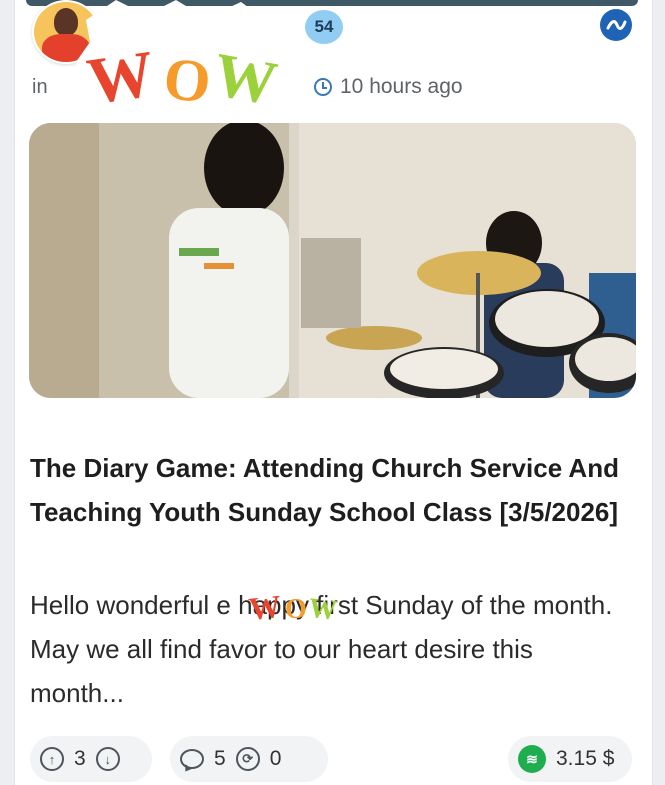  Describe the element at coordinates (66, 22) in the screenshot. I see `avatar-face` at that location.